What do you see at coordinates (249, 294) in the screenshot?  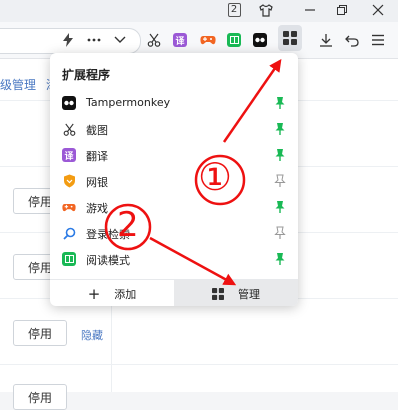 I see `manage-label: 管理` at bounding box center [249, 294].